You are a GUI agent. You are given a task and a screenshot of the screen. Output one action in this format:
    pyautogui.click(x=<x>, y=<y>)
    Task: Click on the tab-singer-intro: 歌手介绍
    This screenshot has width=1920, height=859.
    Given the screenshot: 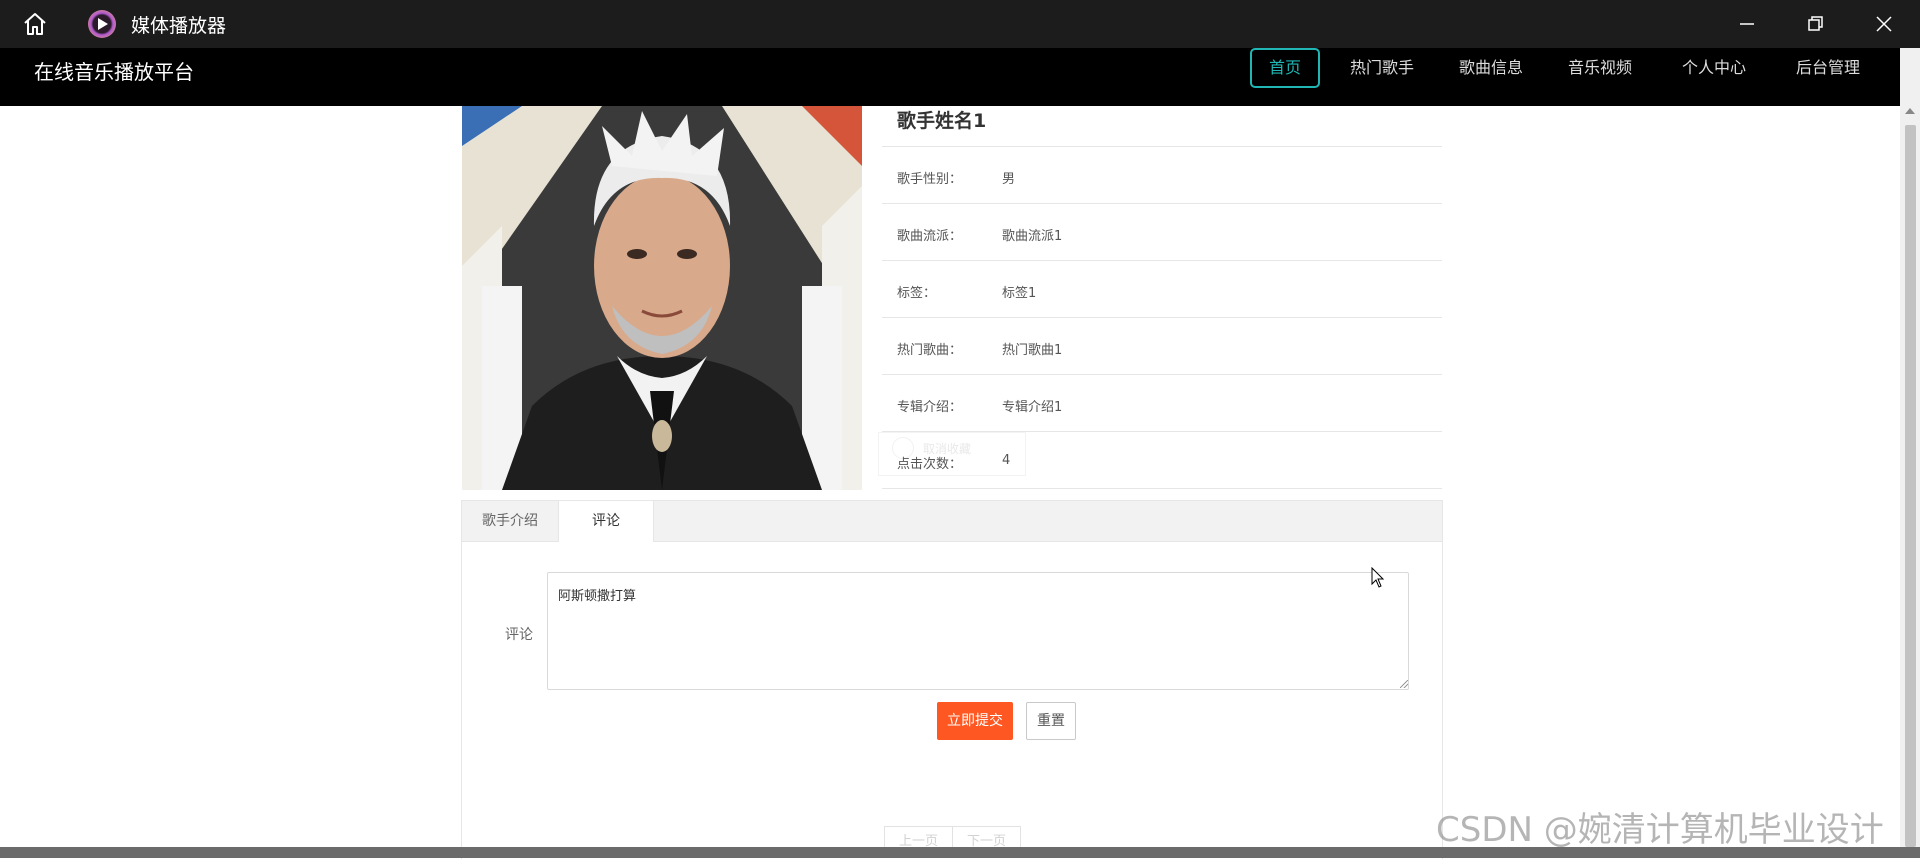 What is the action you would take?
    pyautogui.click(x=510, y=521)
    